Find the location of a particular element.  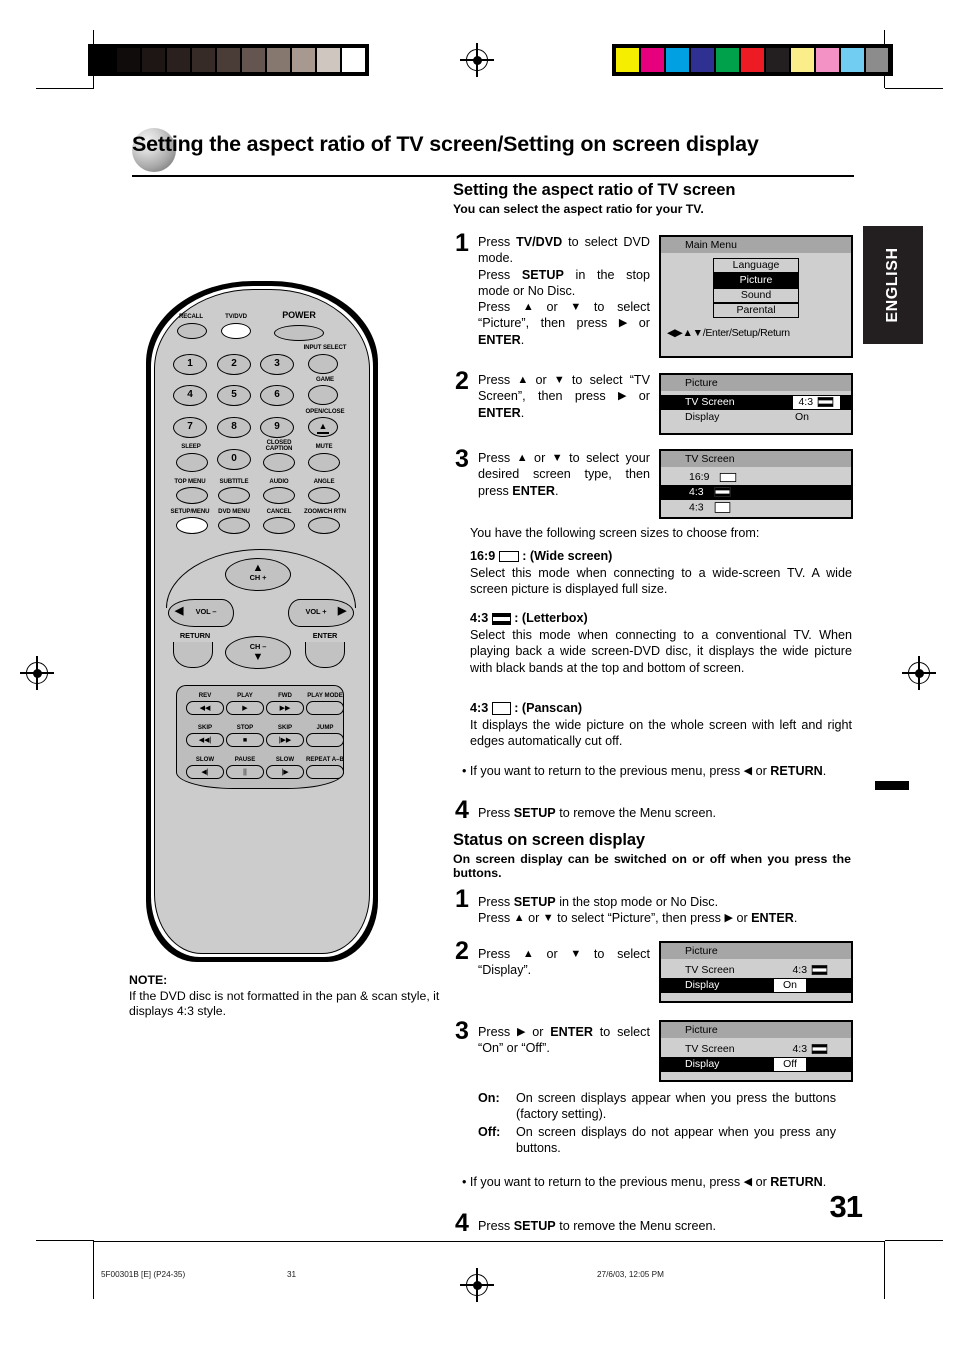

label-mute: MUTE is located at coordinates (324, 446).